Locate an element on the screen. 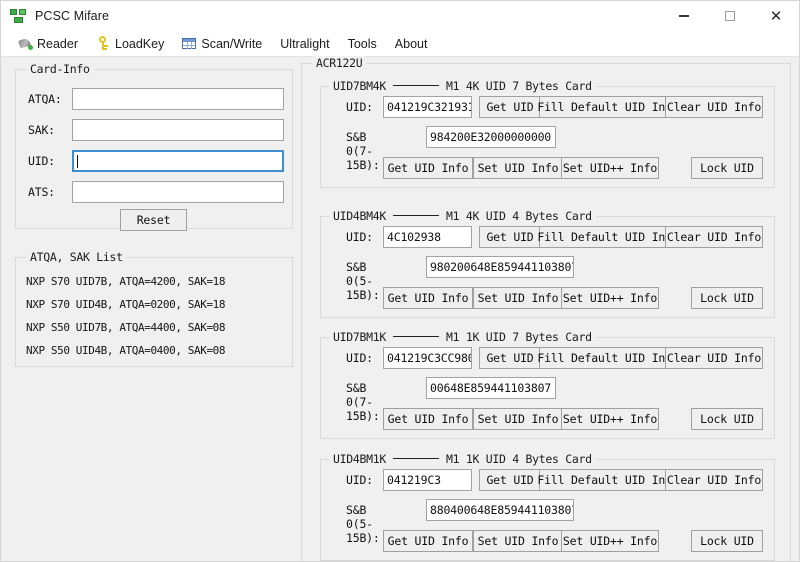  menu-item-label: Tools is located at coordinates (362, 43).